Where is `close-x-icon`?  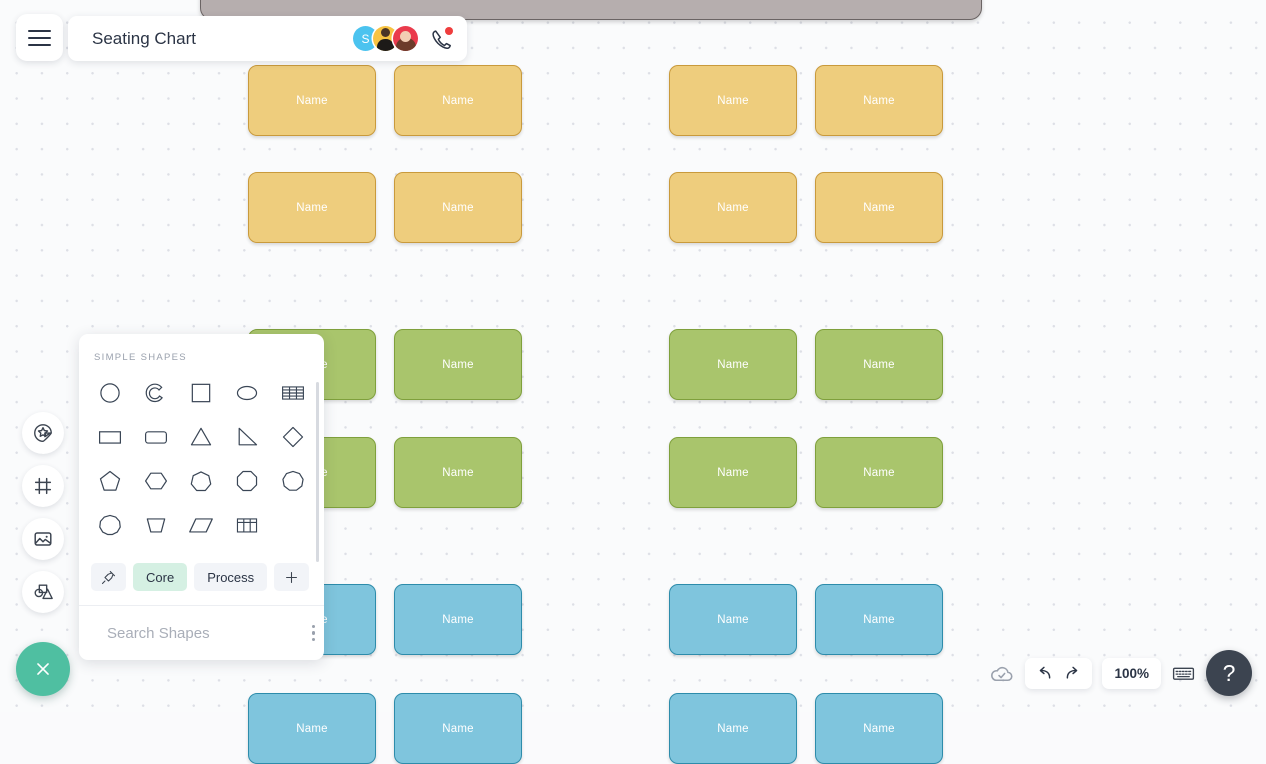 close-x-icon is located at coordinates (43, 669).